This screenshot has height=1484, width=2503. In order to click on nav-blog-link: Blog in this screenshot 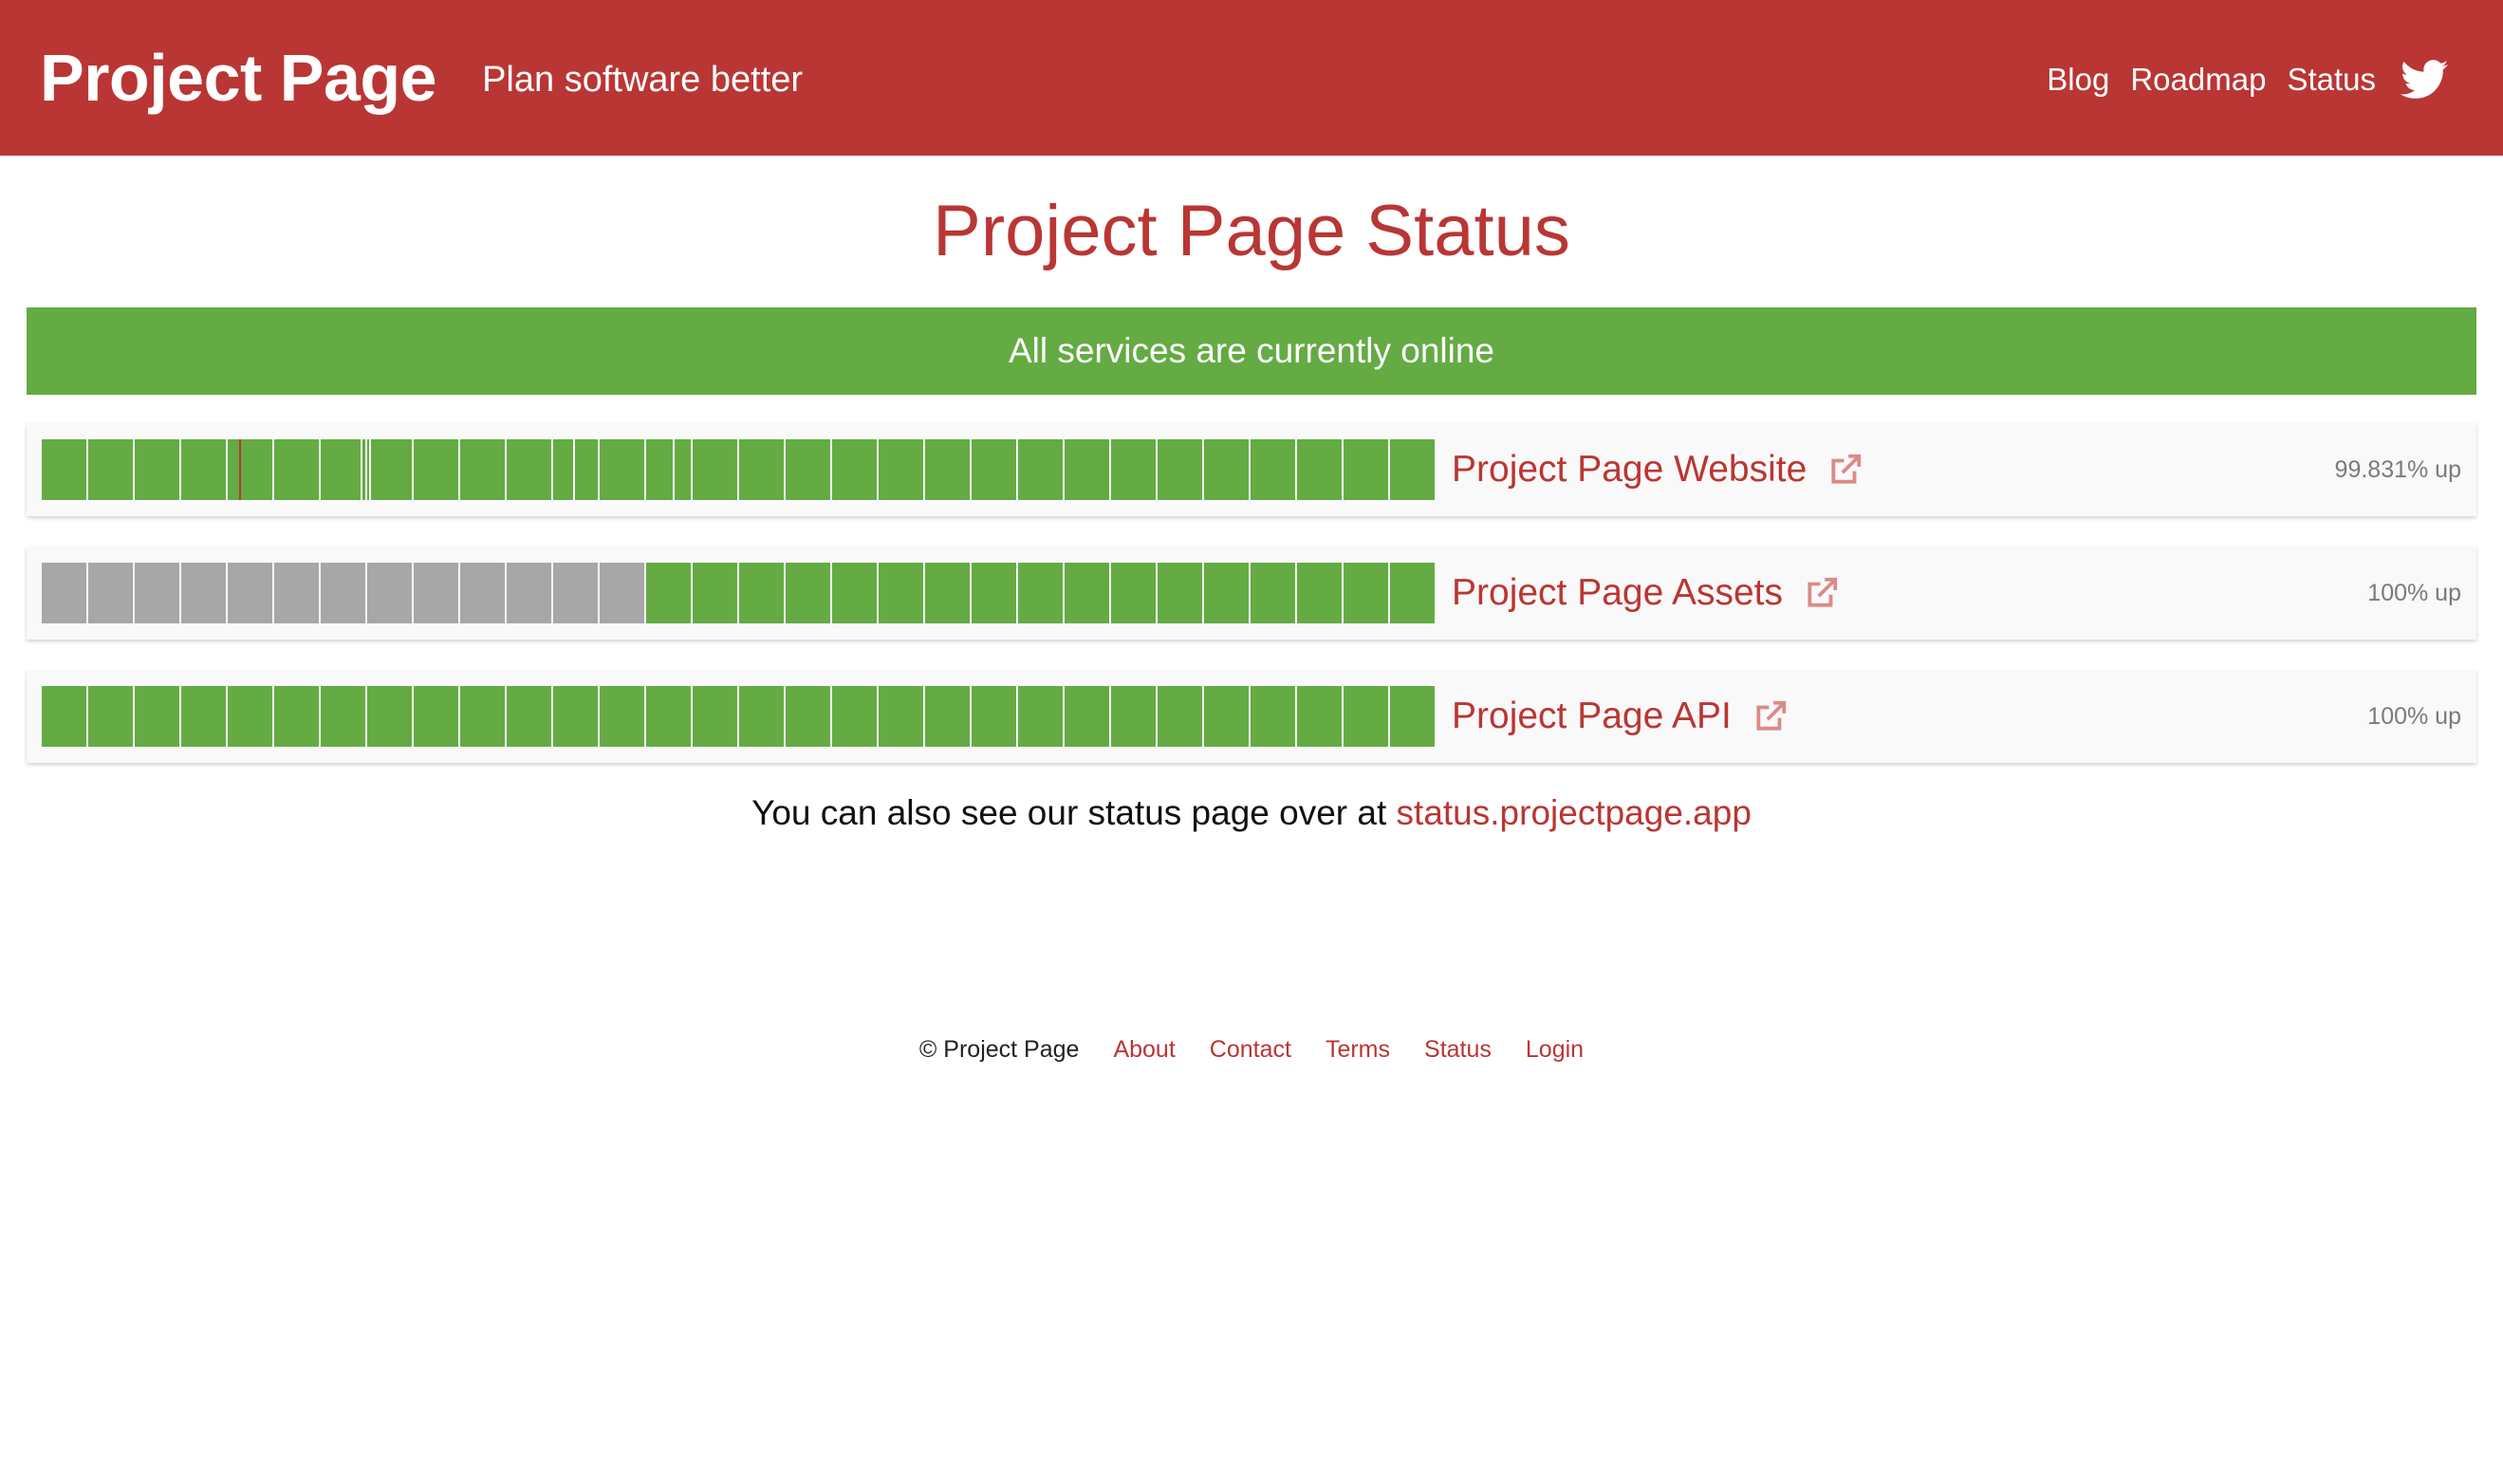, I will do `click(2078, 80)`.